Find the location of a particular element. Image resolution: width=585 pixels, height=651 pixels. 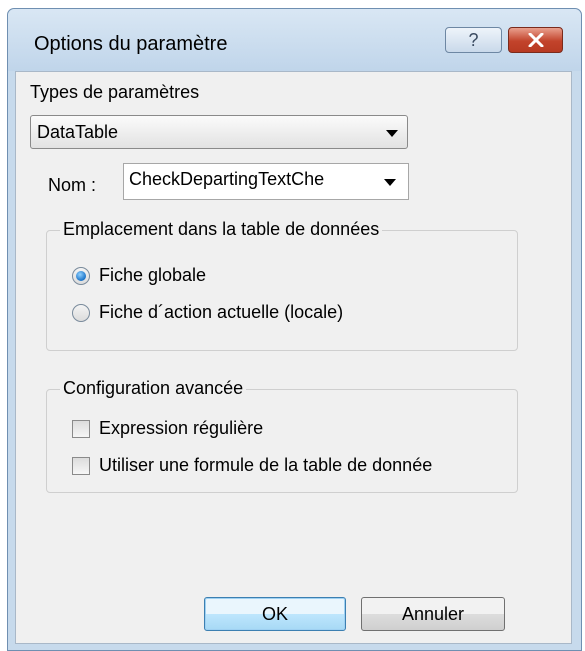

window-title: Options du paramètre is located at coordinates (131, 44).